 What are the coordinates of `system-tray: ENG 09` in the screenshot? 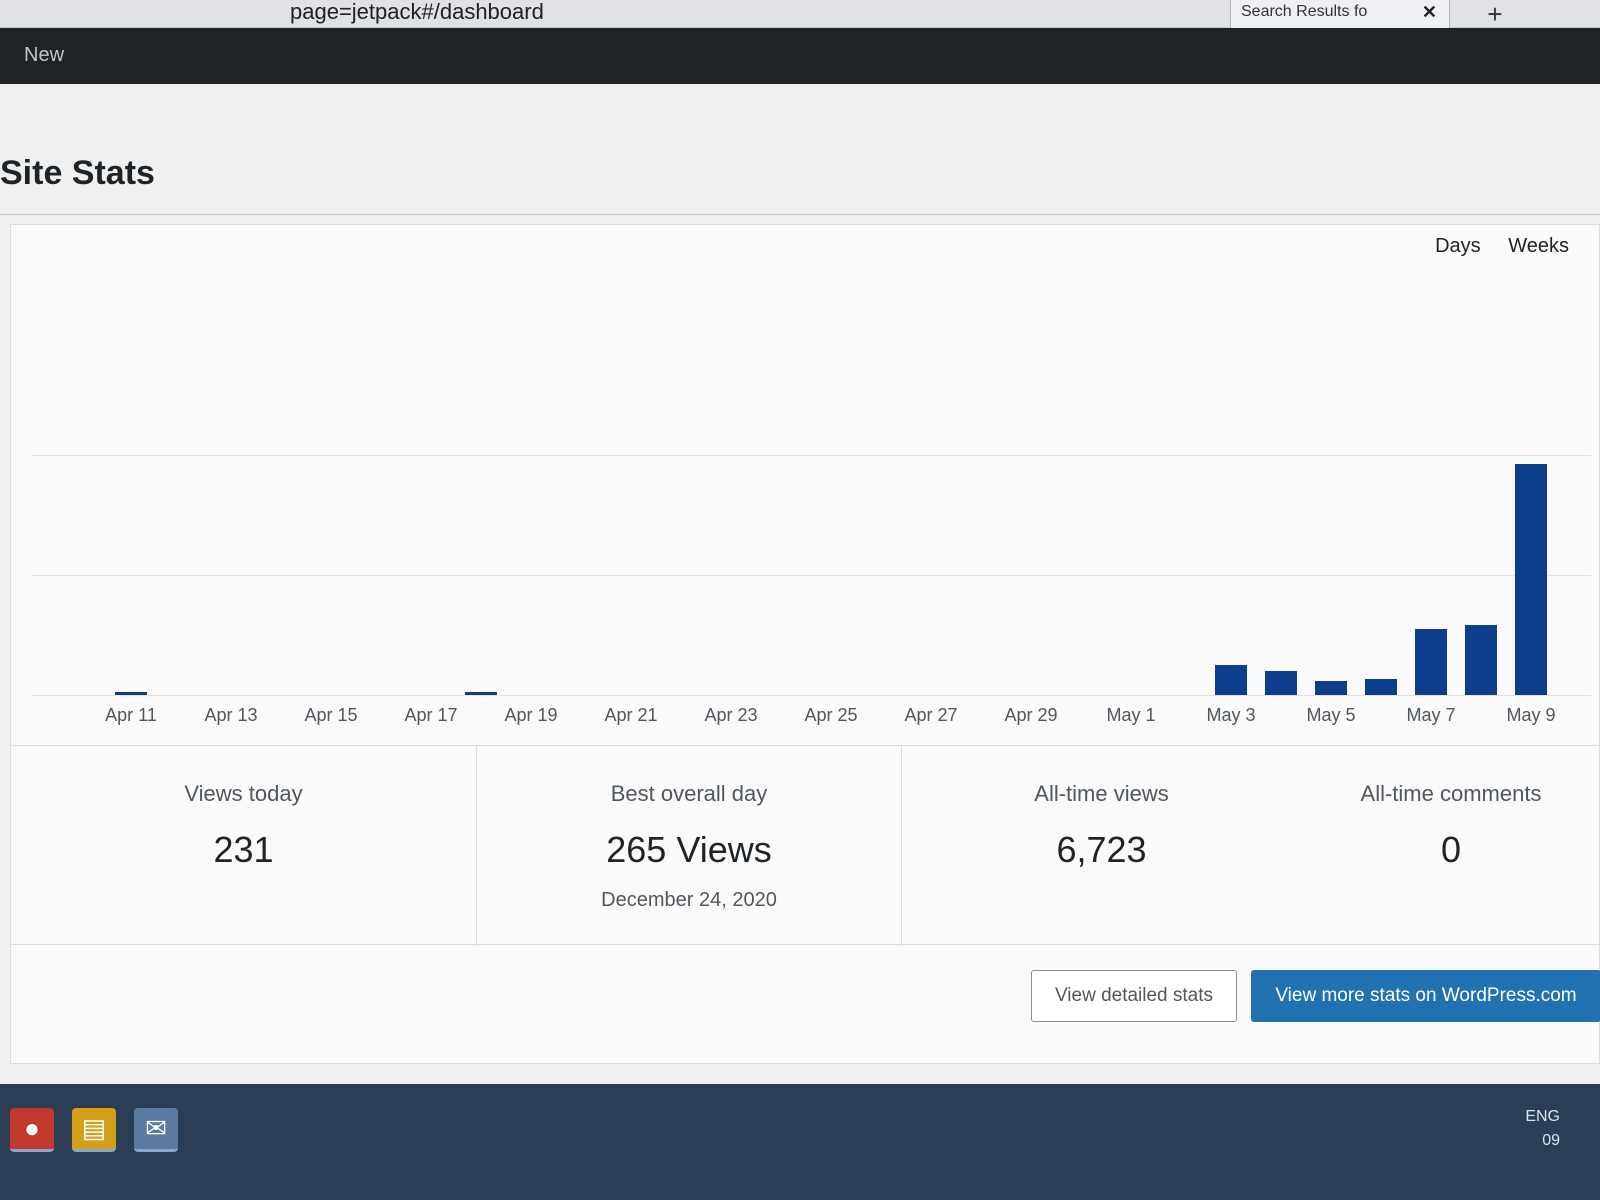 It's located at (1542, 1127).